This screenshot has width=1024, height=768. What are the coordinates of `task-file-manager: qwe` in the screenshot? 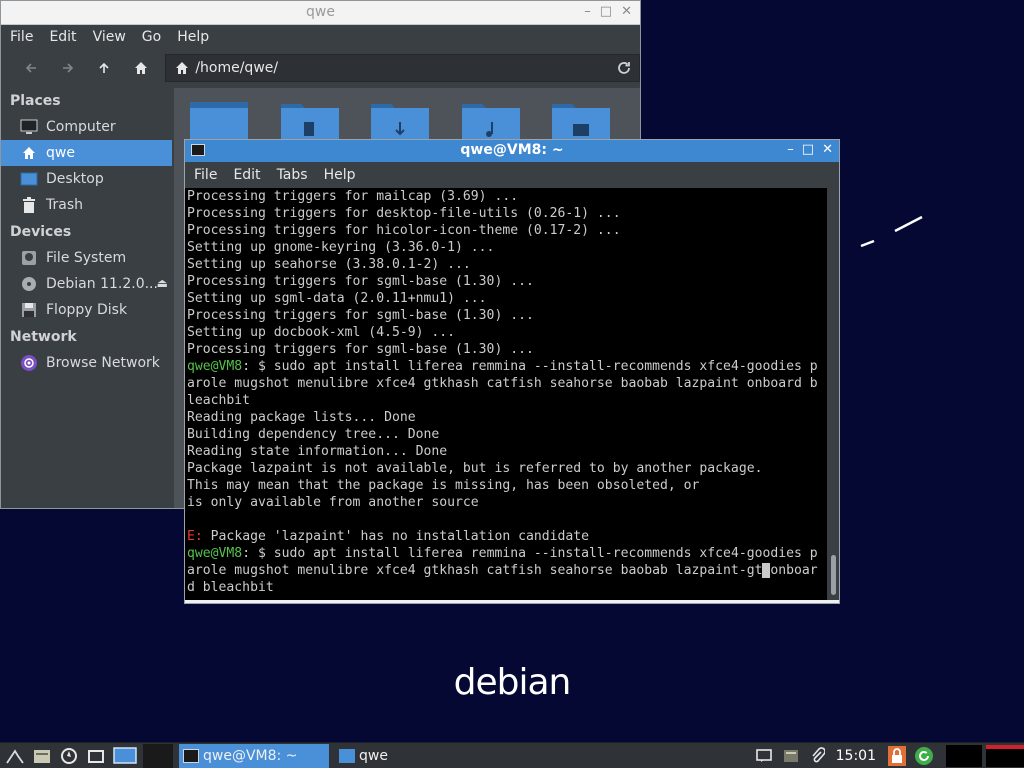 It's located at (405, 756).